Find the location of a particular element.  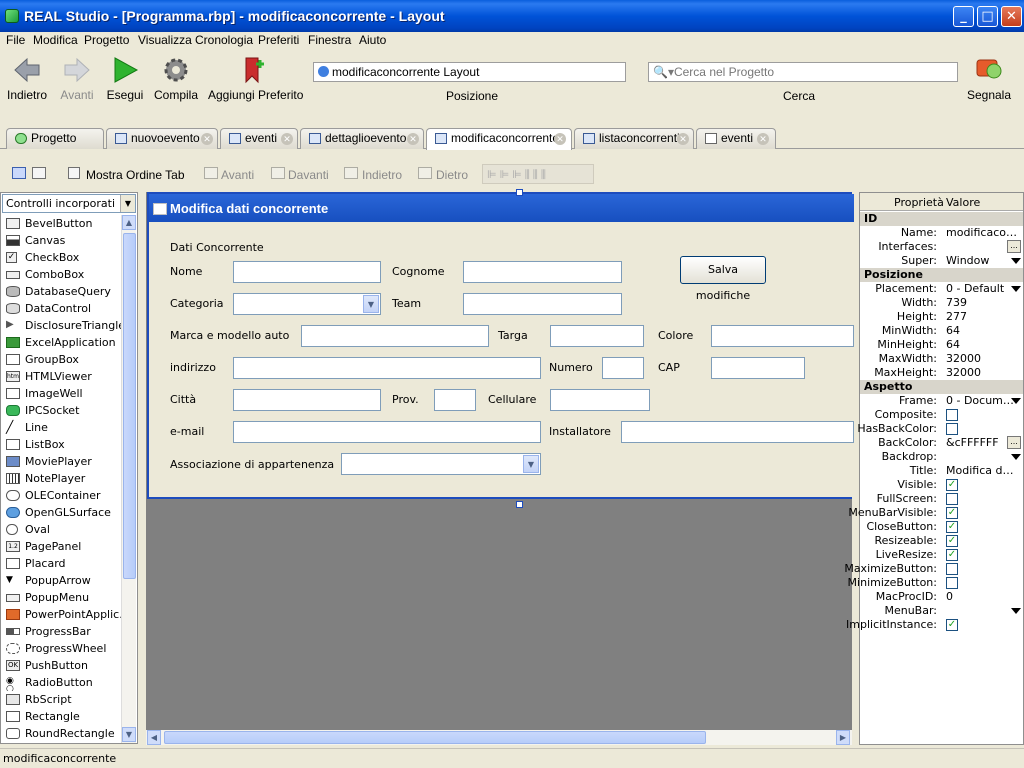

canvas-horizontal-scrollbar: ◀ ▶ is located at coordinates (499, 737).